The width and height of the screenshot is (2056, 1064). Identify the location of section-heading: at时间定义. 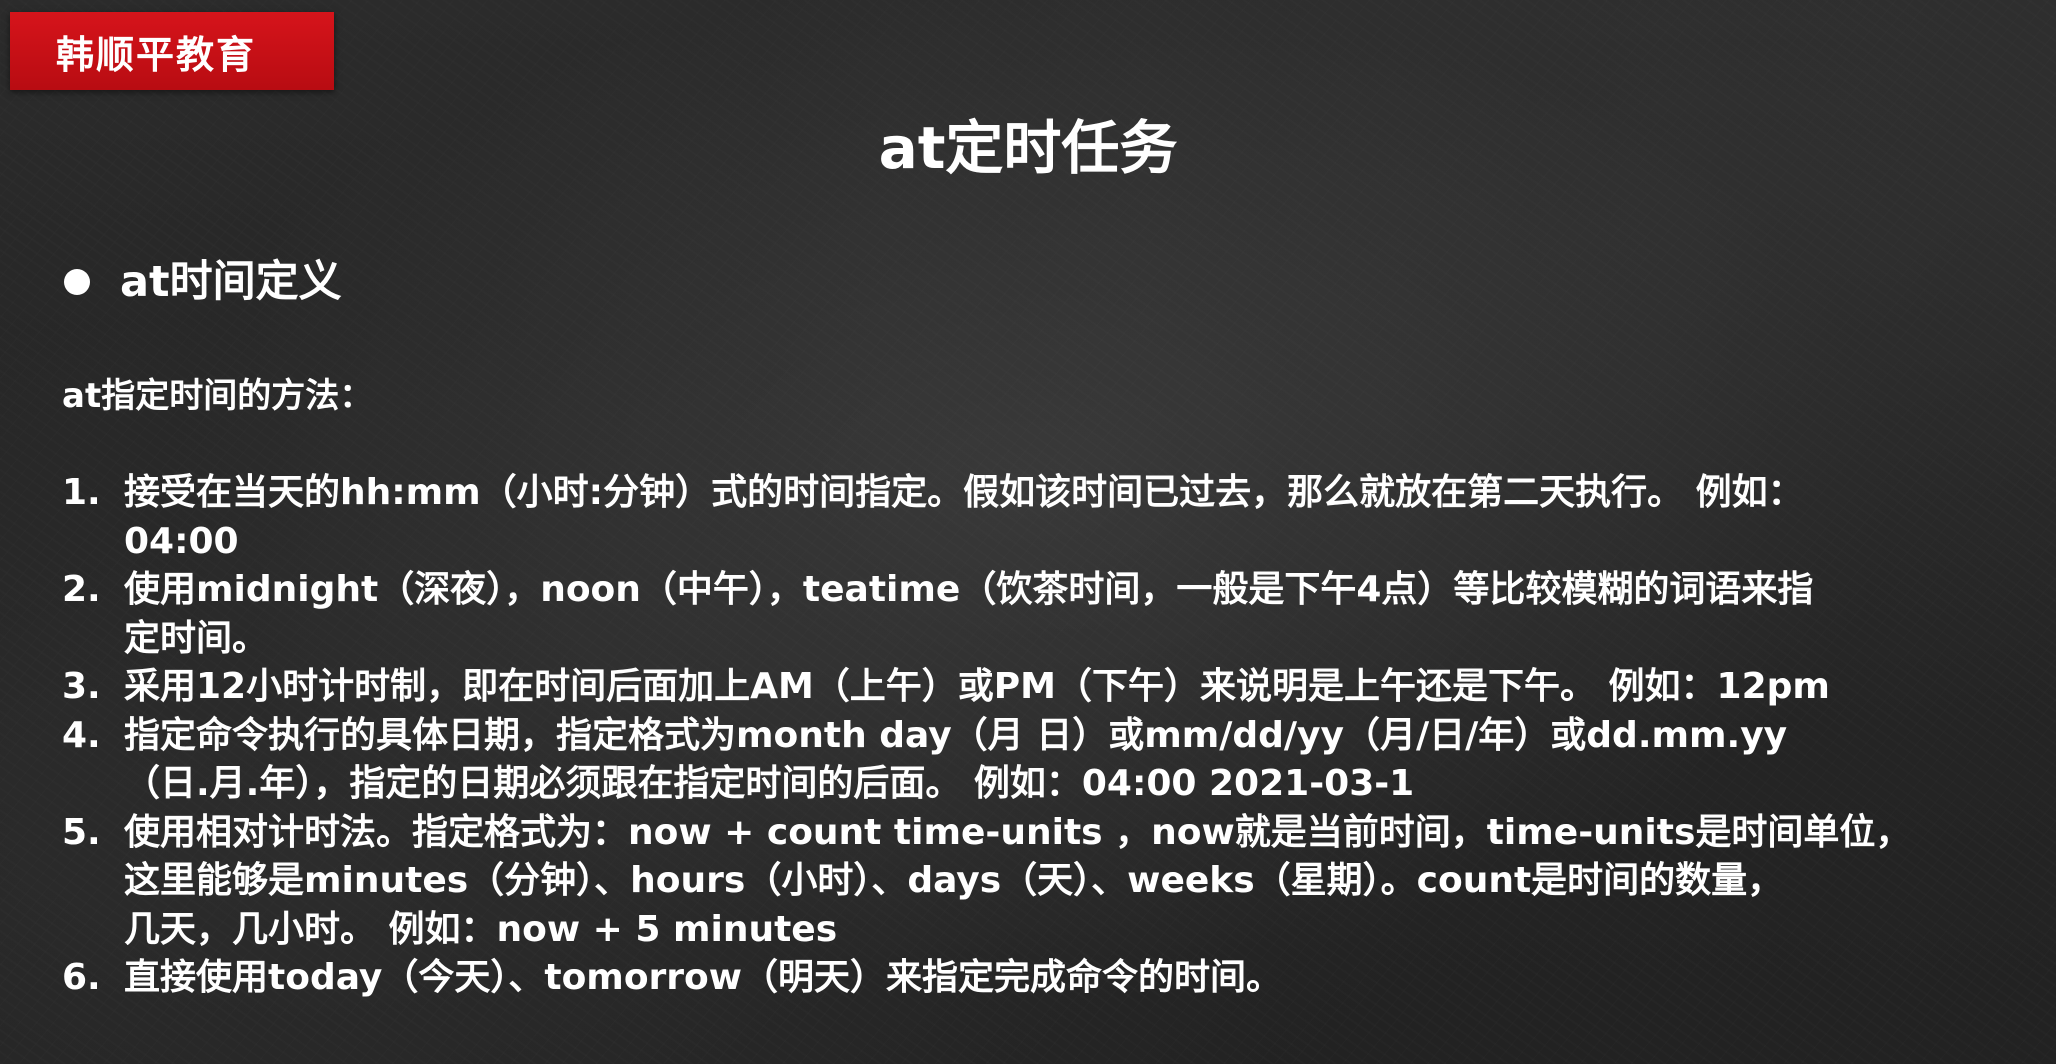
(203, 282).